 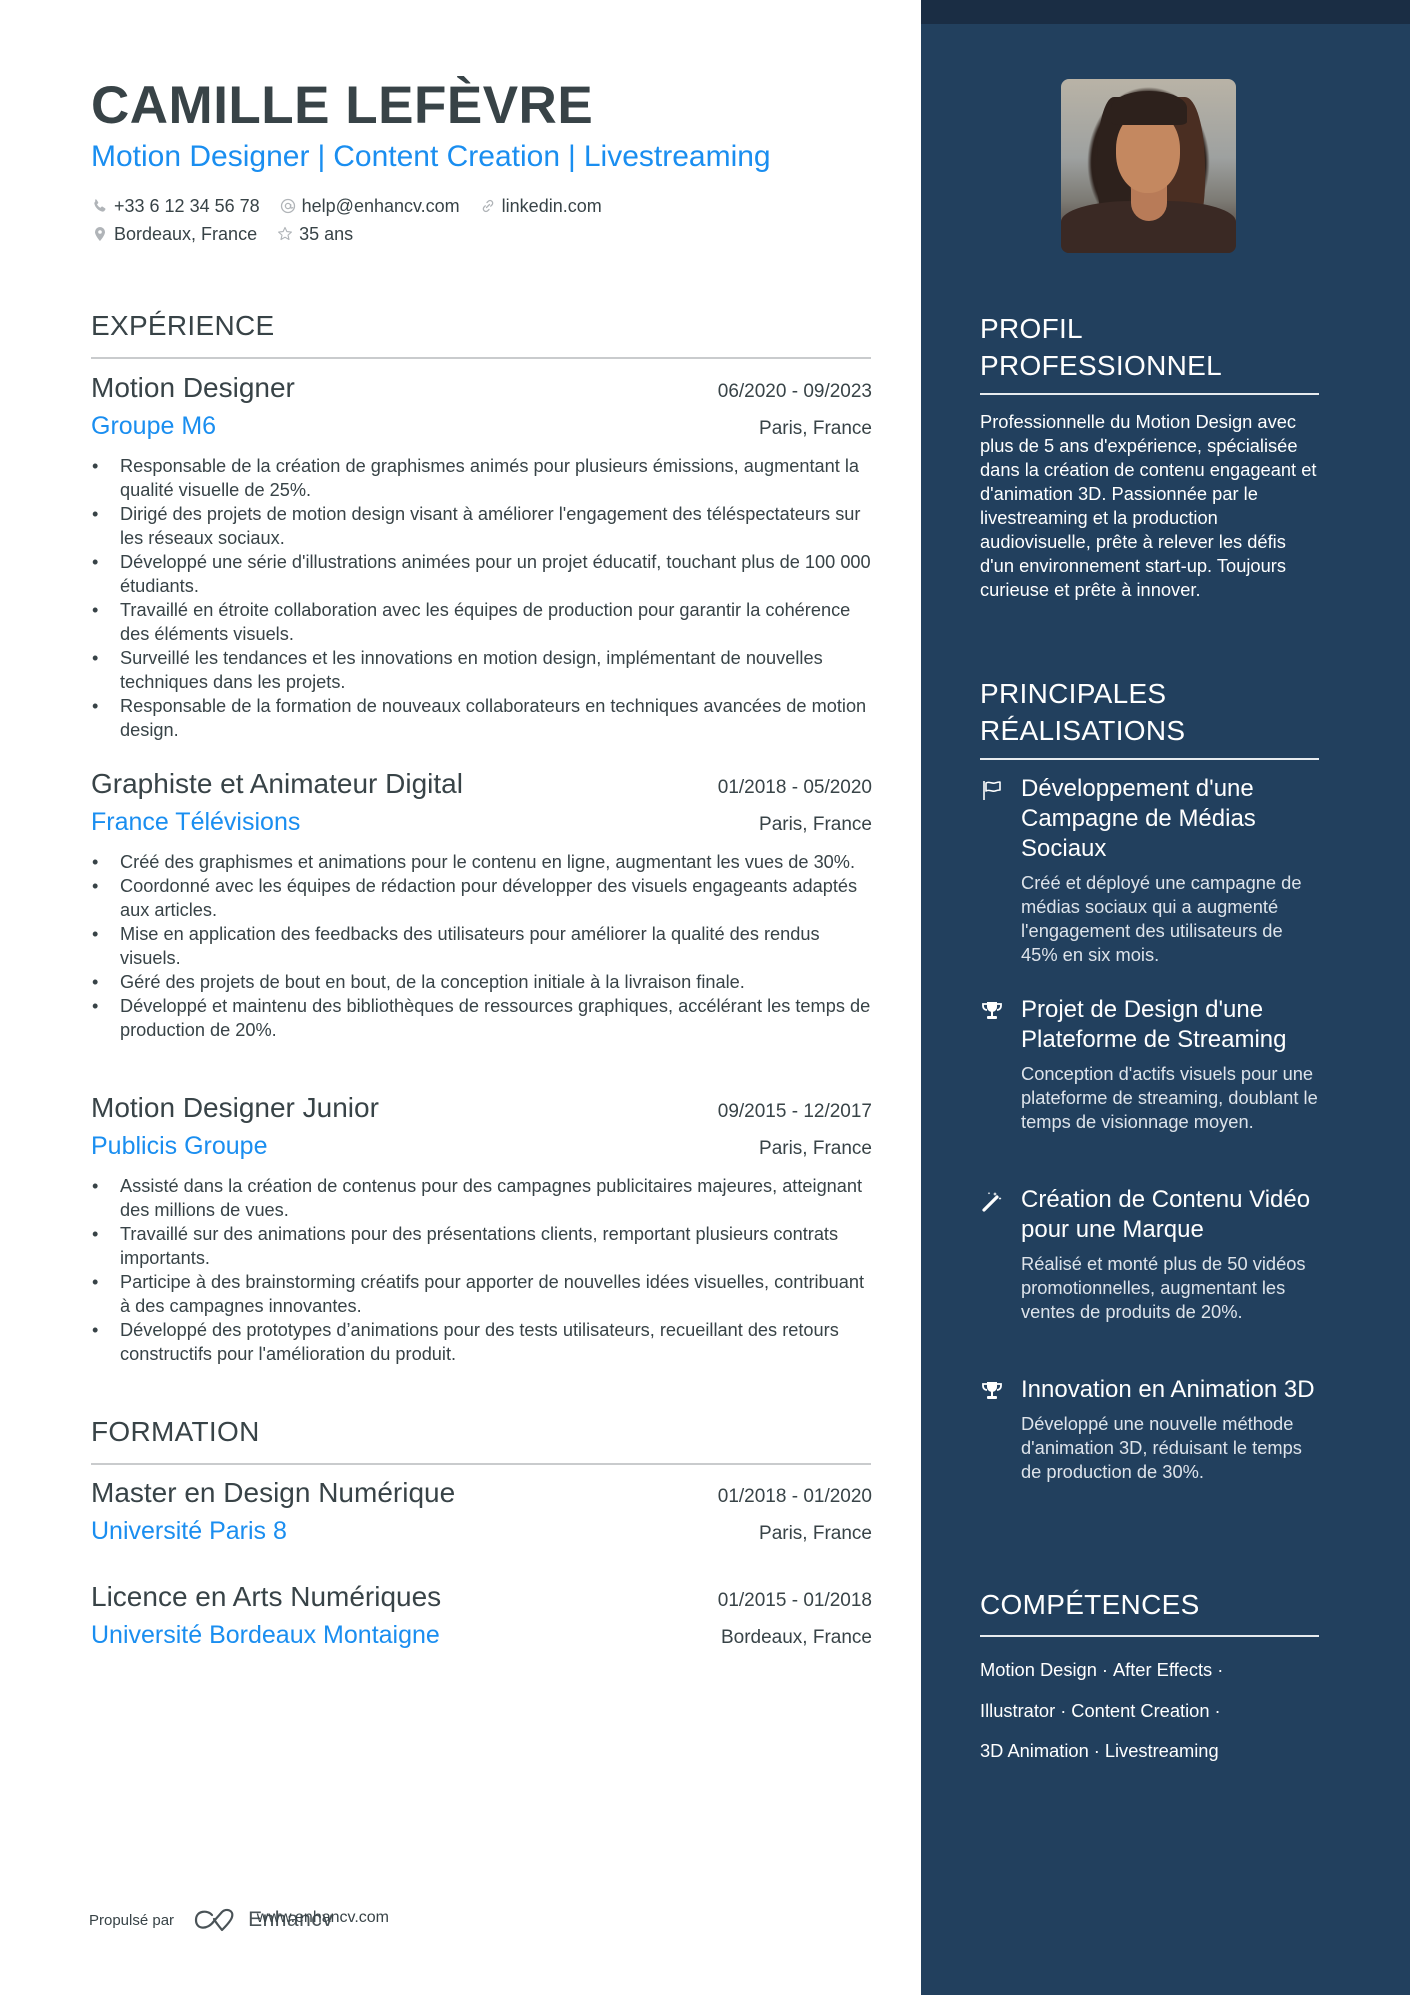 I want to click on skills-line: 3D Animation · Livestreaming, so click(x=1150, y=1751).